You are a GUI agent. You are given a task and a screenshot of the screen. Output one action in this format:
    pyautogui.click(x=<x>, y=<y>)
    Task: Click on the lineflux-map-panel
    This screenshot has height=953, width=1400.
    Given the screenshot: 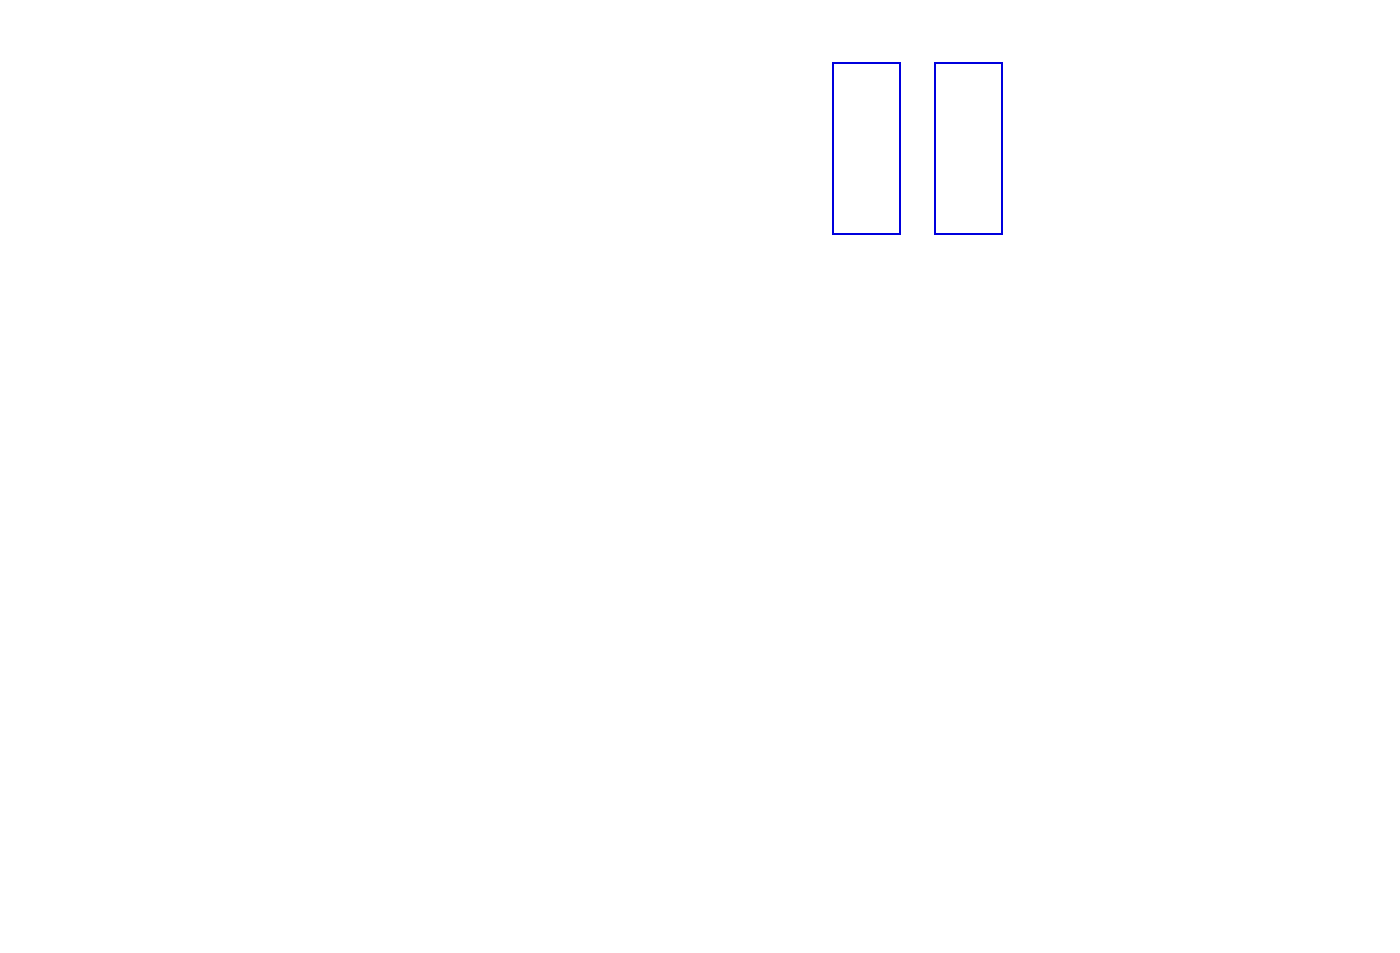 What is the action you would take?
    pyautogui.click(x=325, y=616)
    